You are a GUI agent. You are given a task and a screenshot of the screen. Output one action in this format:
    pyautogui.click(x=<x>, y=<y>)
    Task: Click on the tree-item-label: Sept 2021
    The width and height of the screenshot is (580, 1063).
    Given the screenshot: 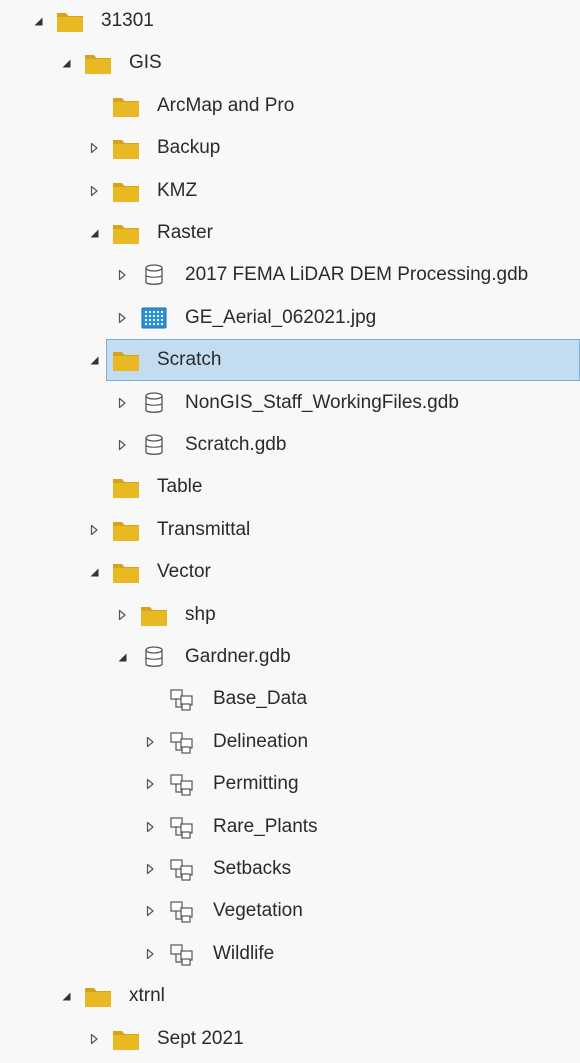 What is the action you would take?
    pyautogui.click(x=200, y=1038)
    